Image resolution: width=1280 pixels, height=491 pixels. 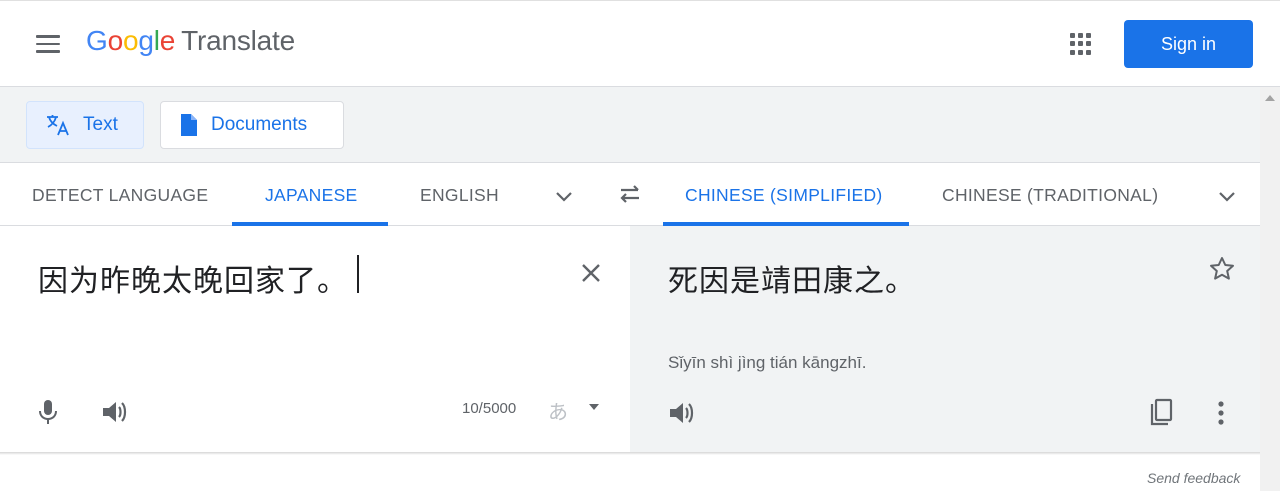 I want to click on translated-text: 死因是靖田康之。, so click(x=792, y=281).